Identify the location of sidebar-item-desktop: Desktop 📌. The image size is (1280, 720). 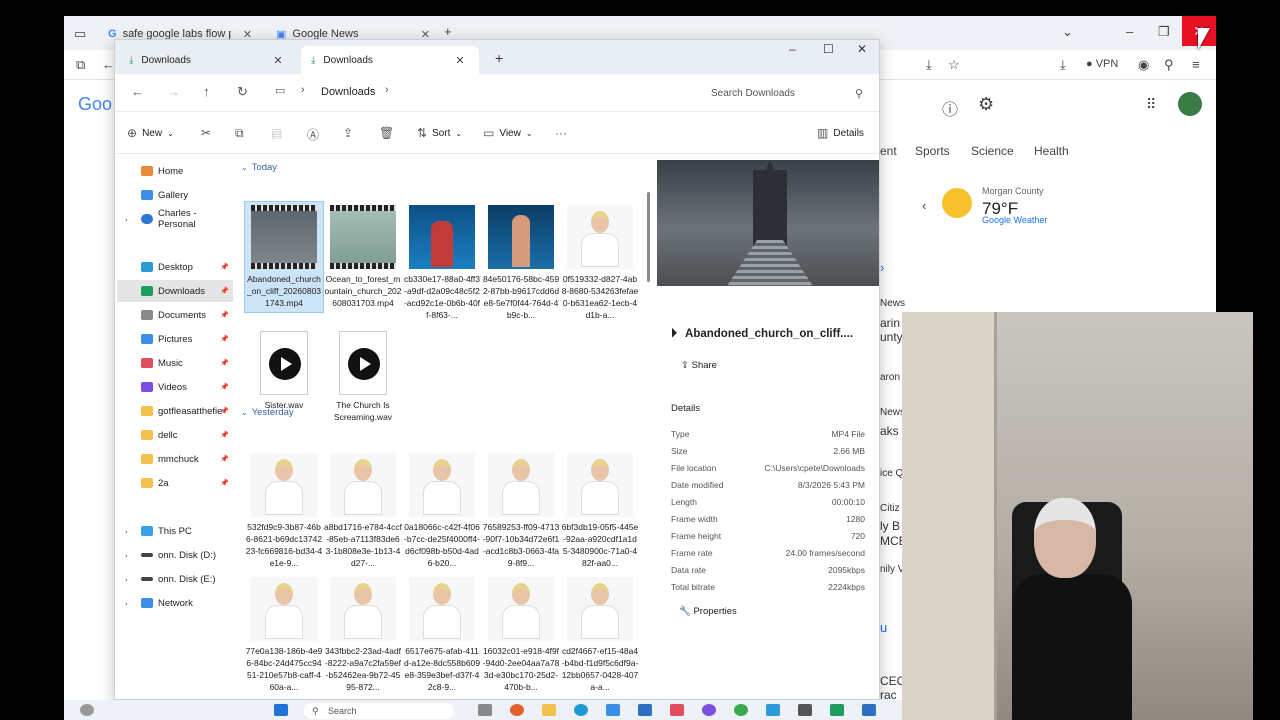
(175, 267).